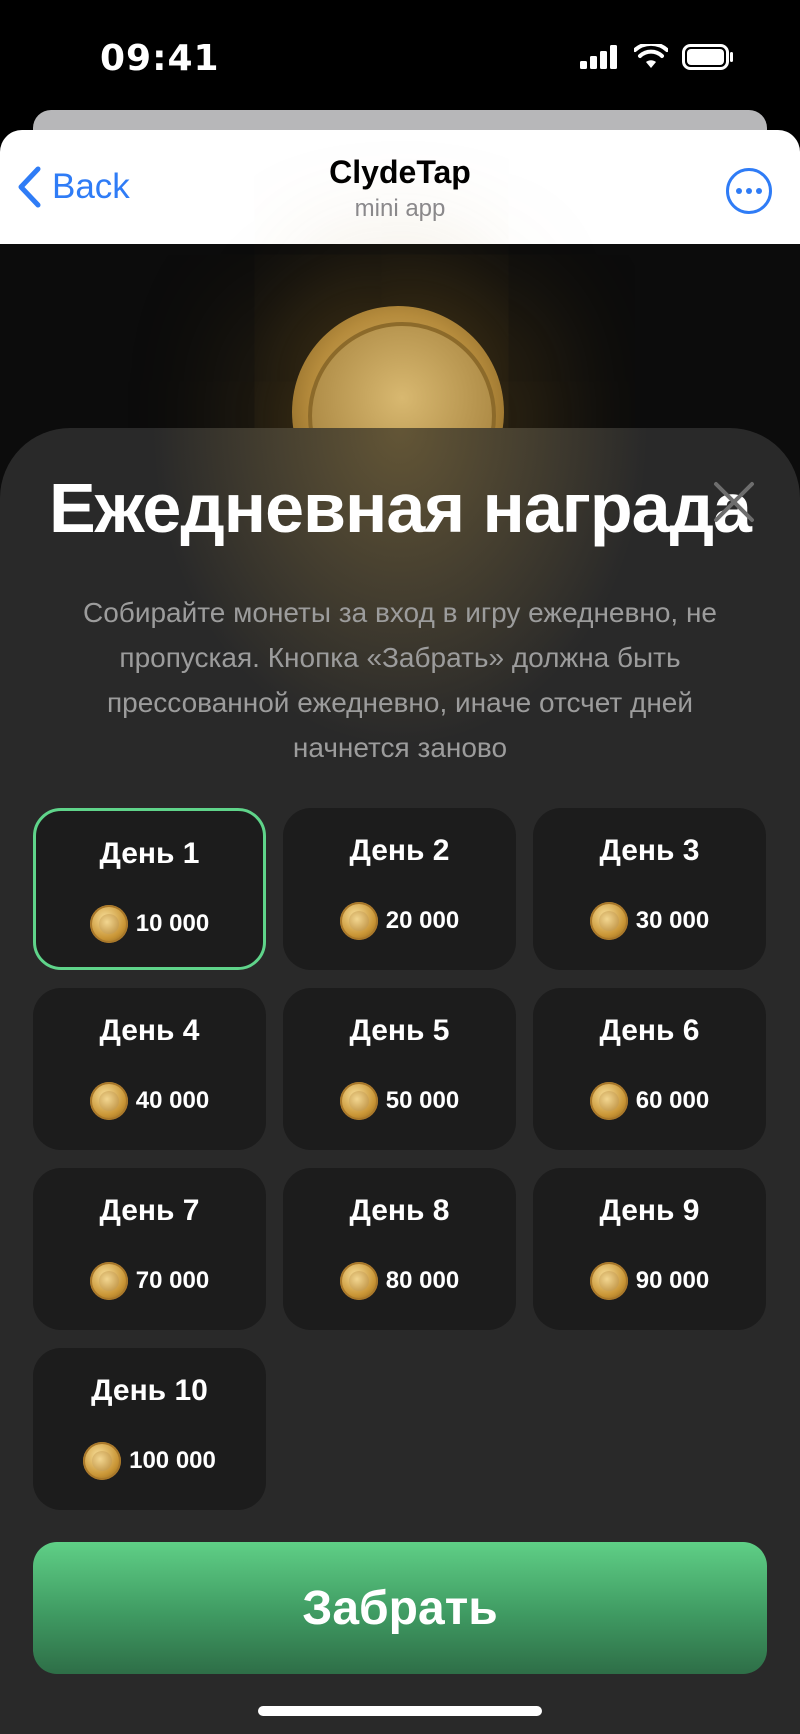 Image resolution: width=800 pixels, height=1734 pixels. Describe the element at coordinates (598, 57) in the screenshot. I see `signal-icon` at that location.